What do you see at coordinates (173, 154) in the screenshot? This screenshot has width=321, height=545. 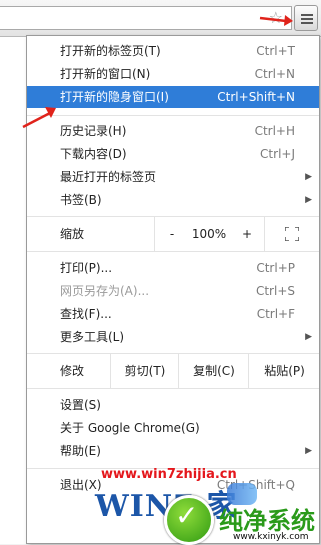 I see `menu-item-downloads: 下载内容(D) Ctrl+J` at bounding box center [173, 154].